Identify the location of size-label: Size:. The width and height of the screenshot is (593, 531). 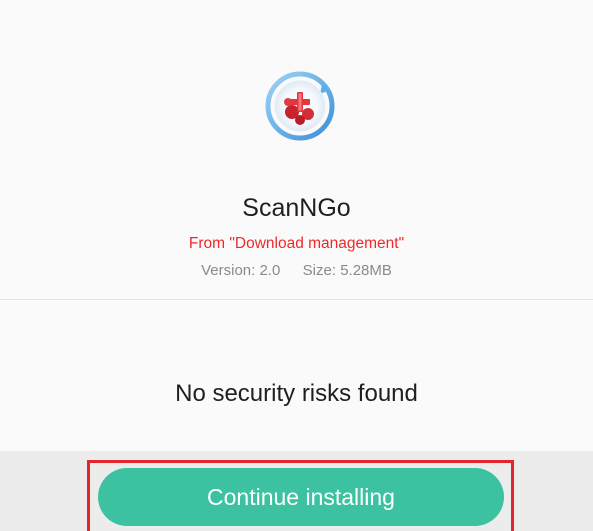
(319, 270).